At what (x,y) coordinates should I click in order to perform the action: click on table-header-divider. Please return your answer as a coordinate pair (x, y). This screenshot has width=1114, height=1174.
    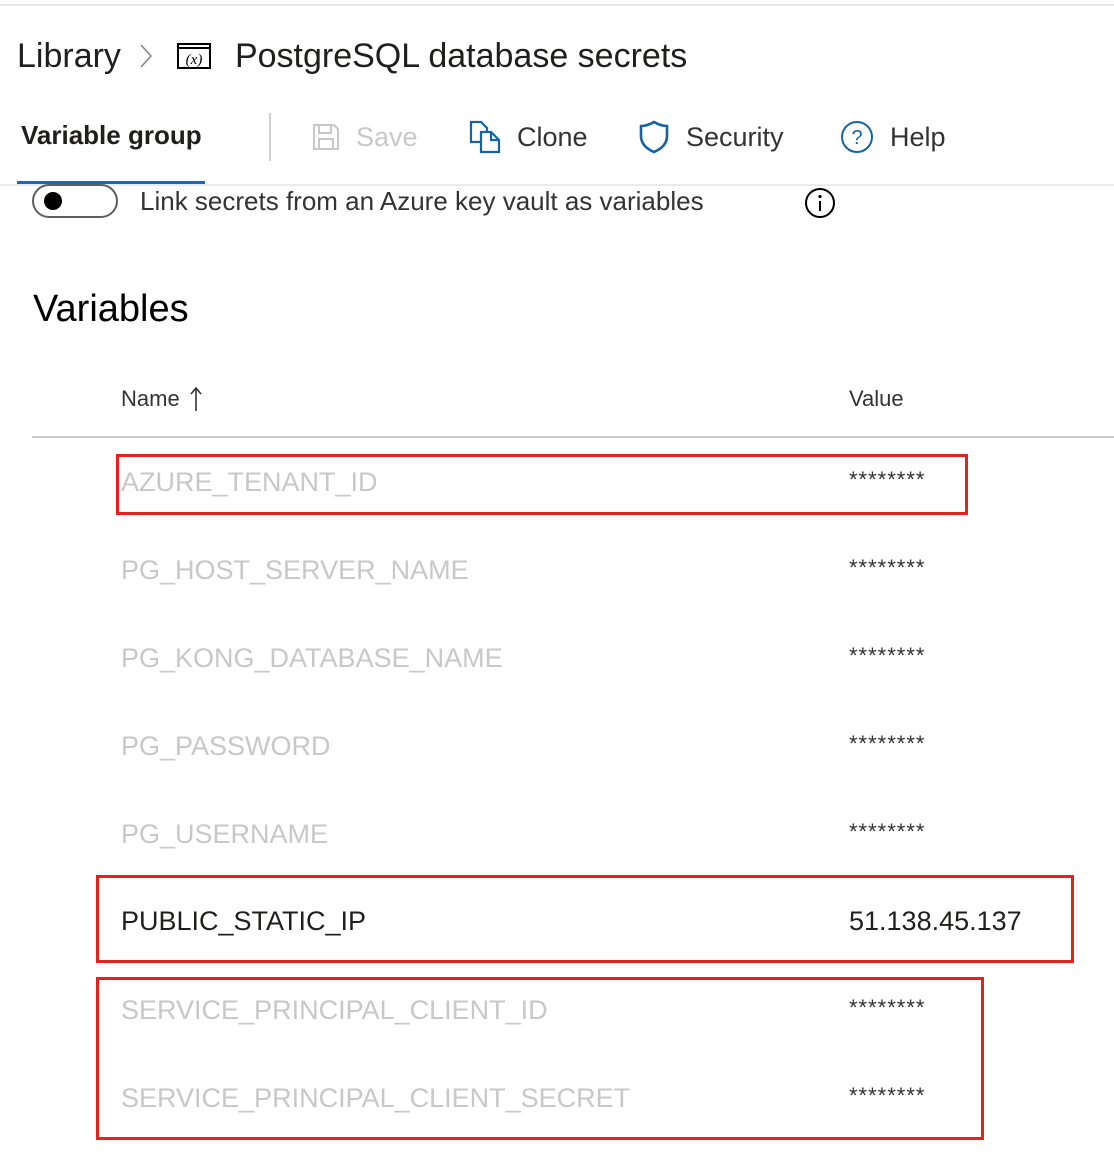
    Looking at the image, I should click on (573, 437).